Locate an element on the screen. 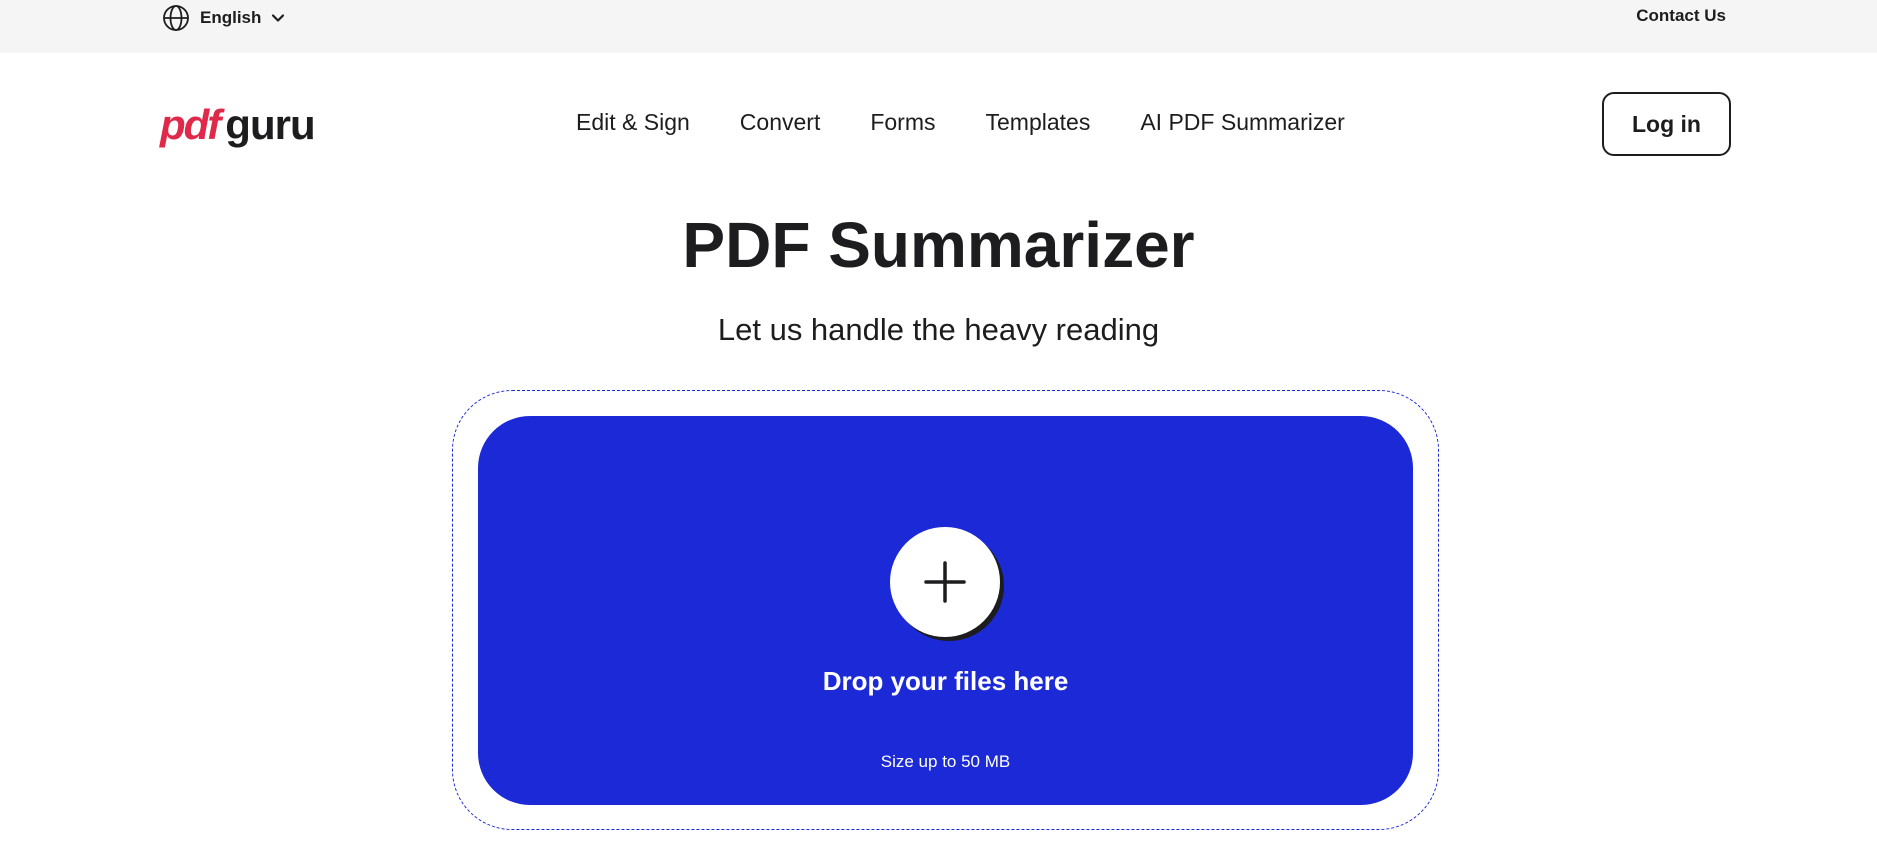 This screenshot has width=1877, height=842. nav-ai-pdf-summarizer: AI PDF Summarizer is located at coordinates (1242, 122).